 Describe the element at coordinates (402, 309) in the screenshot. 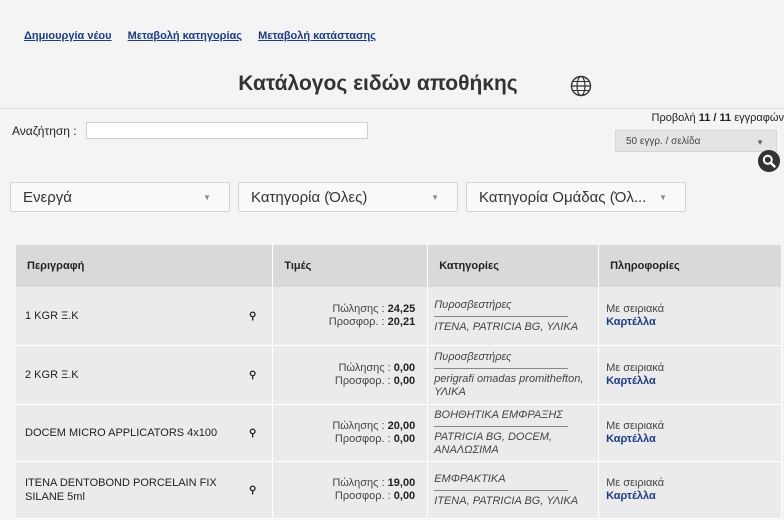

I see `sale-price: 24,25` at that location.